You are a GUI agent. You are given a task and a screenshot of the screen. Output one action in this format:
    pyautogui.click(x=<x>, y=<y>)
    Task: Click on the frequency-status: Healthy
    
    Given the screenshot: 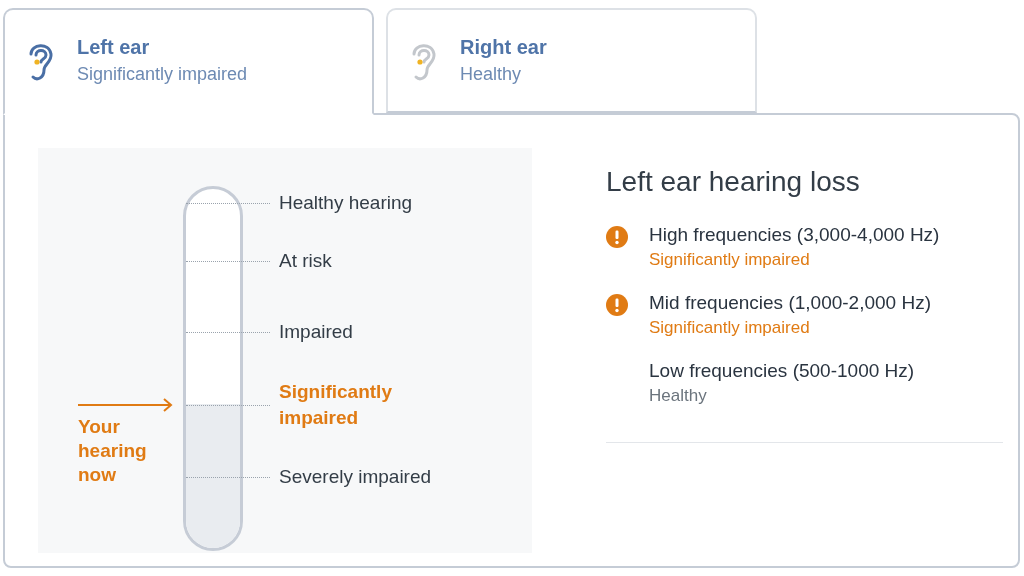 What is the action you would take?
    pyautogui.click(x=678, y=396)
    